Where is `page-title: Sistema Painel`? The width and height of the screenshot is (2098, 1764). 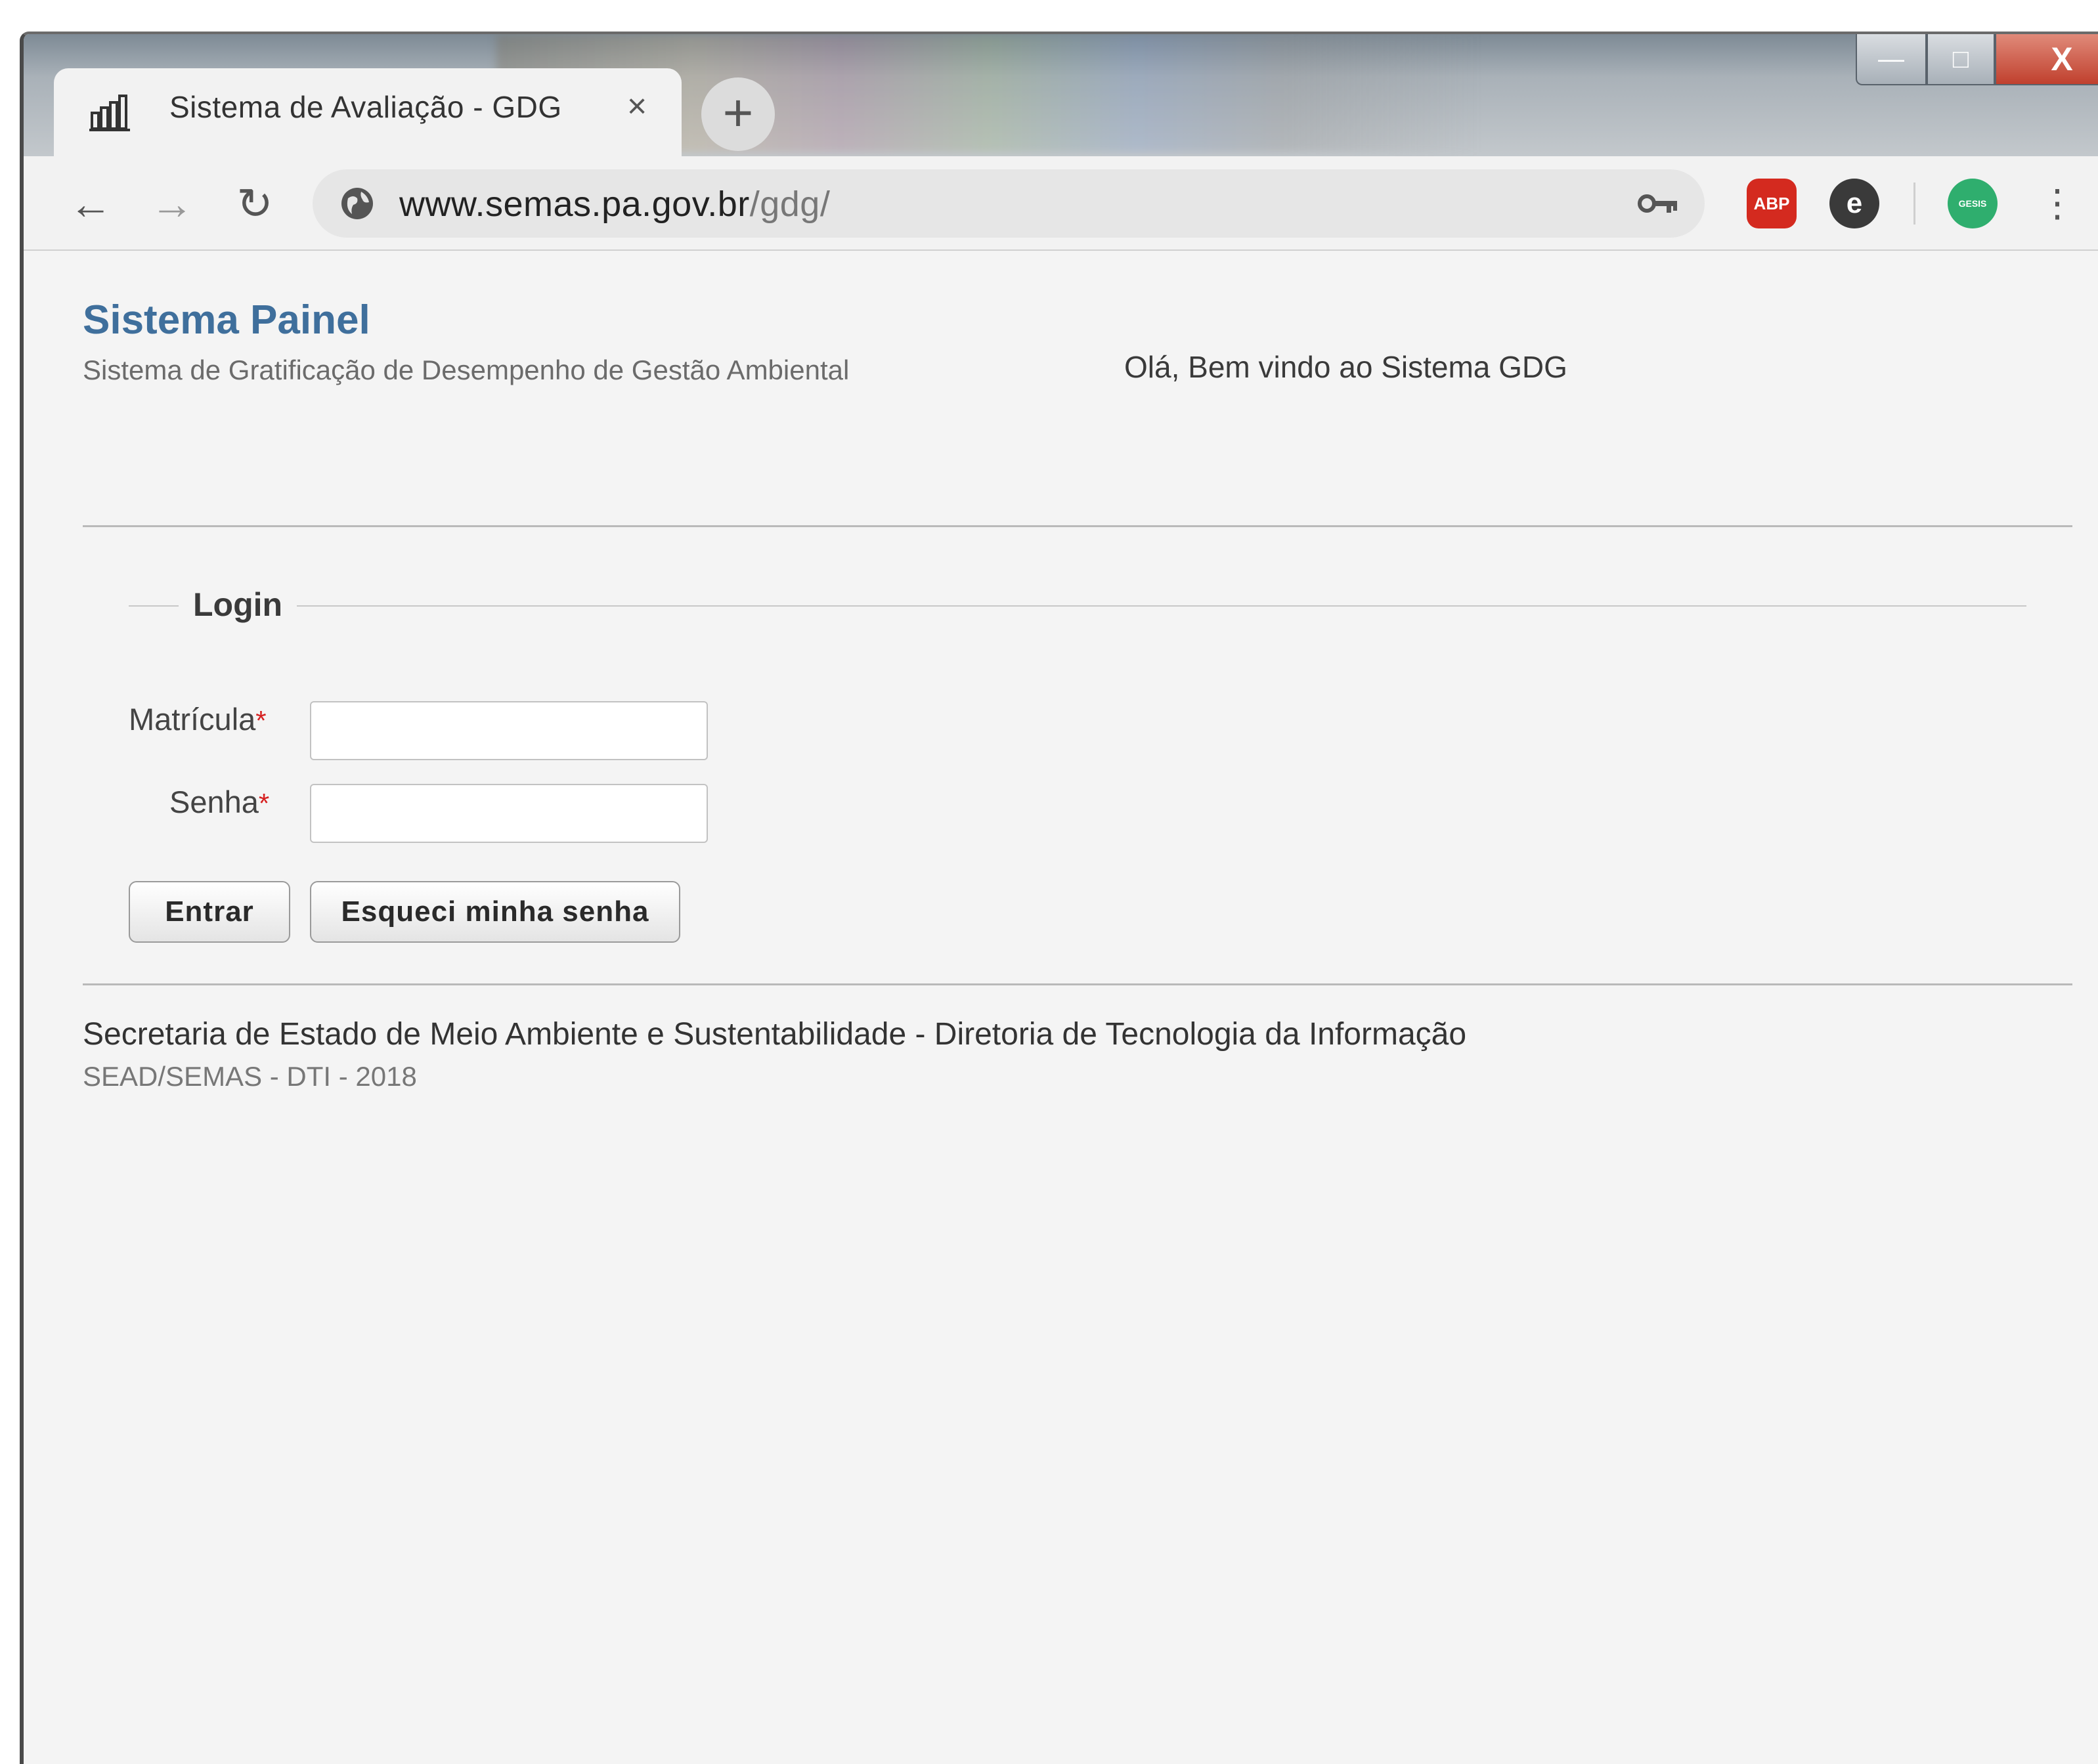
page-title: Sistema Painel is located at coordinates (226, 320).